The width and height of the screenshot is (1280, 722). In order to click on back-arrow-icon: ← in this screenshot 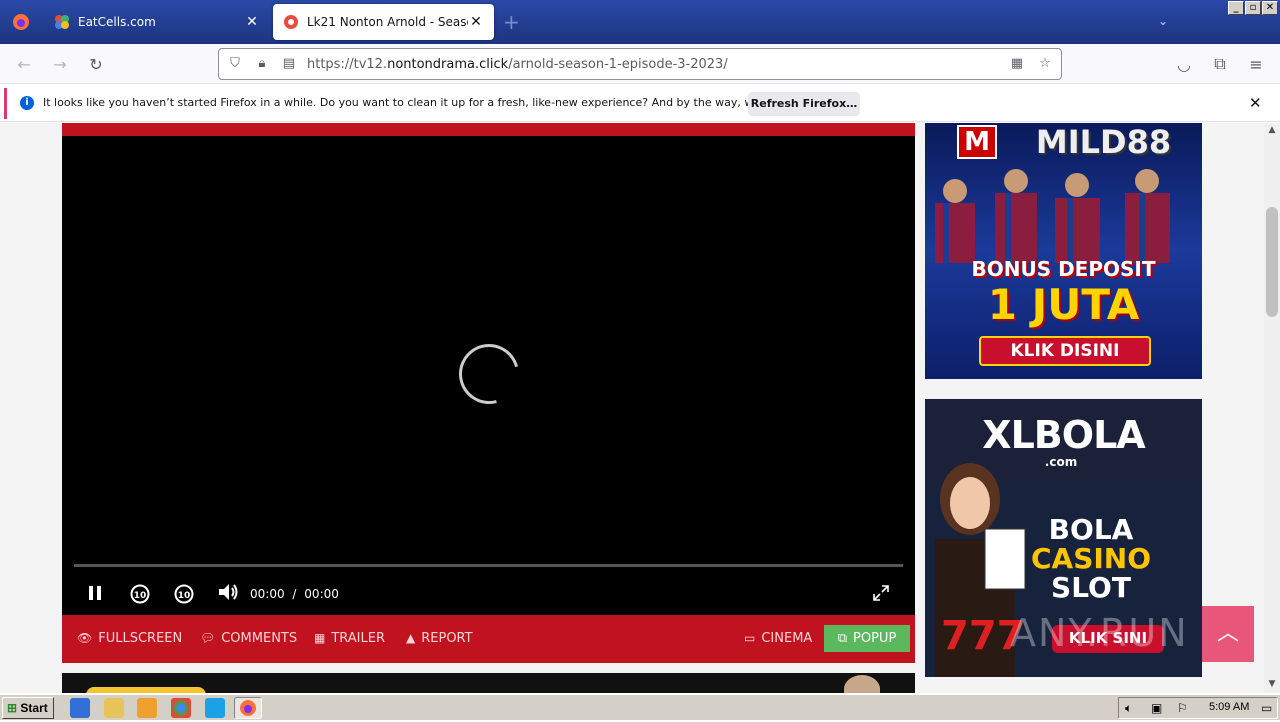, I will do `click(24, 64)`.